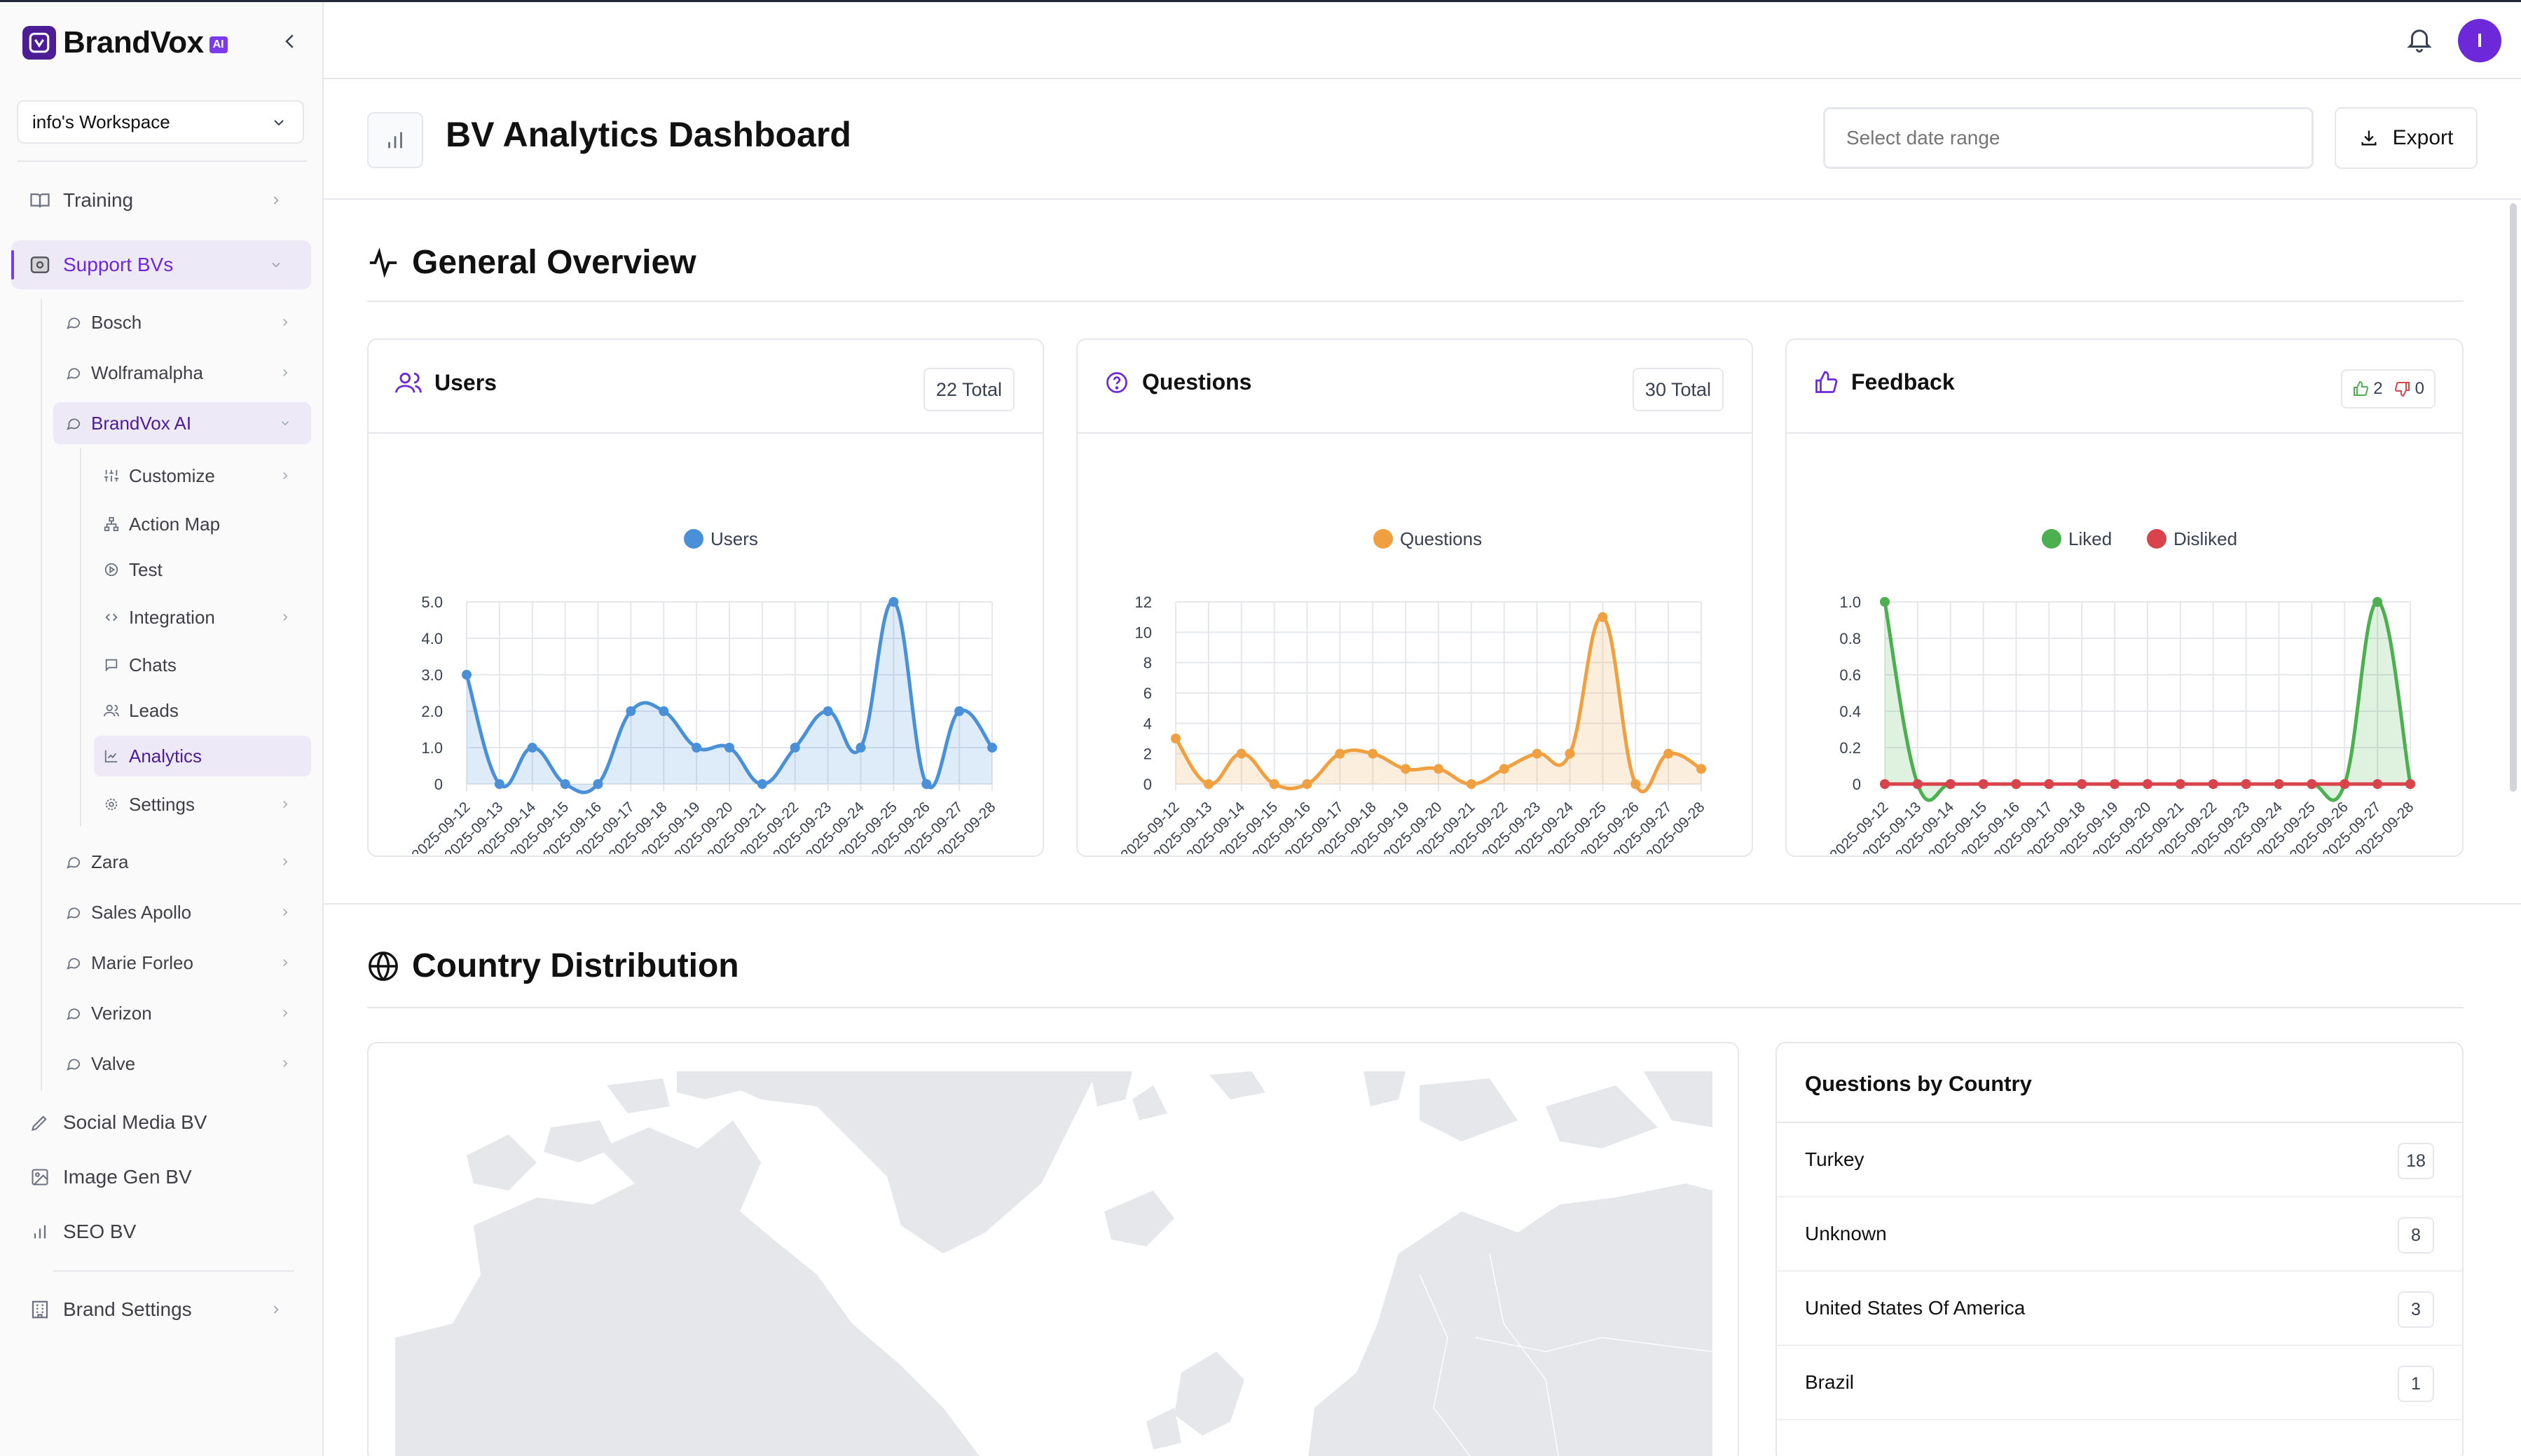 This screenshot has width=2521, height=1456. Describe the element at coordinates (2416, 1309) in the screenshot. I see `country-count-badge: 3` at that location.